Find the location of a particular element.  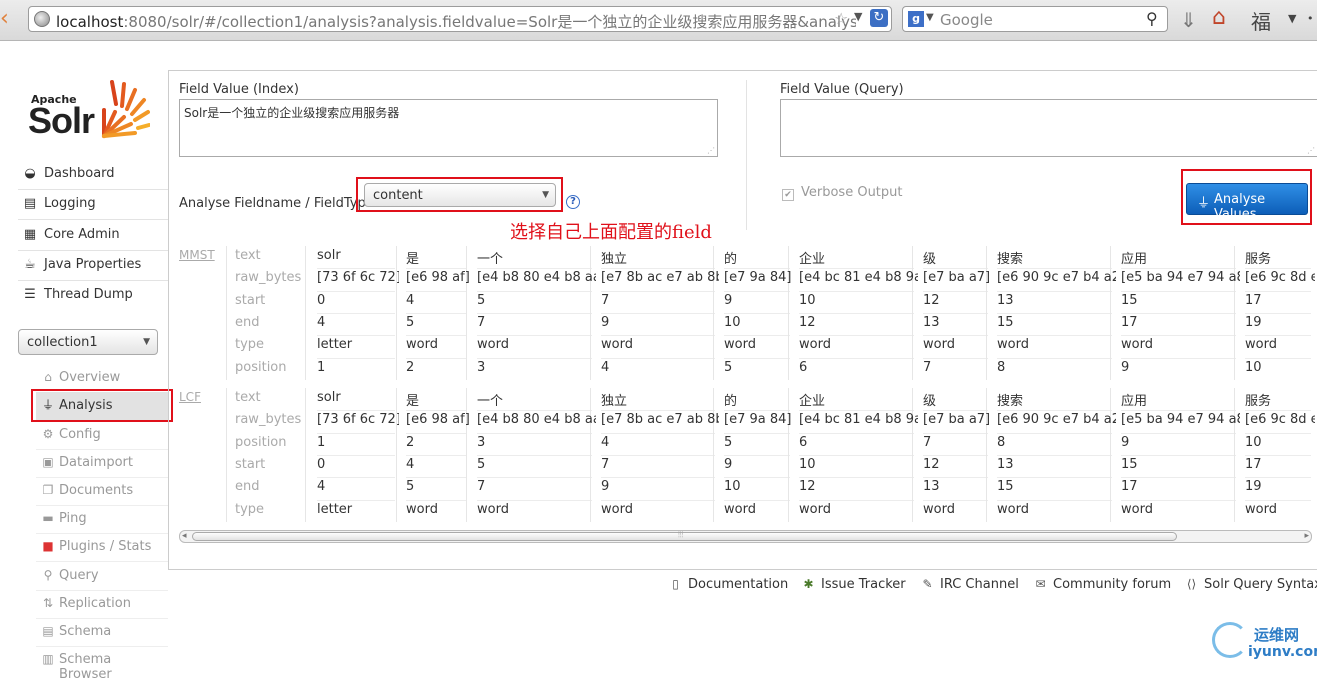

overflow-icon: • is located at coordinates (1310, 18).